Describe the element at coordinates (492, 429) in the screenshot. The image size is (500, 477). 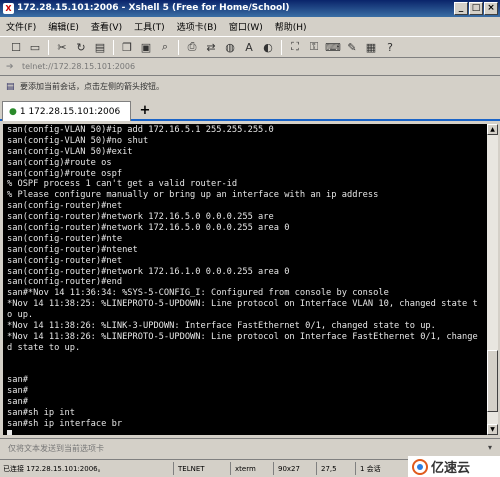
I see `scroll-down-icon: ▼` at that location.